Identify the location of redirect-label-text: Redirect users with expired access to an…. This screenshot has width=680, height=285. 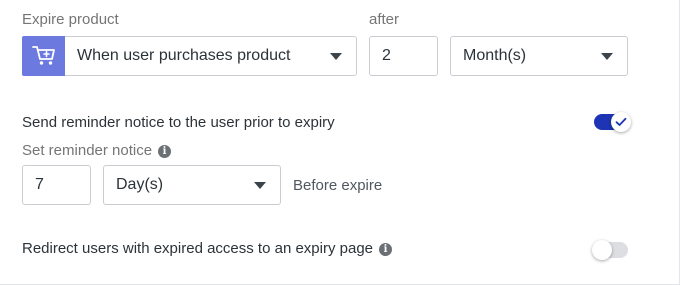
(198, 248).